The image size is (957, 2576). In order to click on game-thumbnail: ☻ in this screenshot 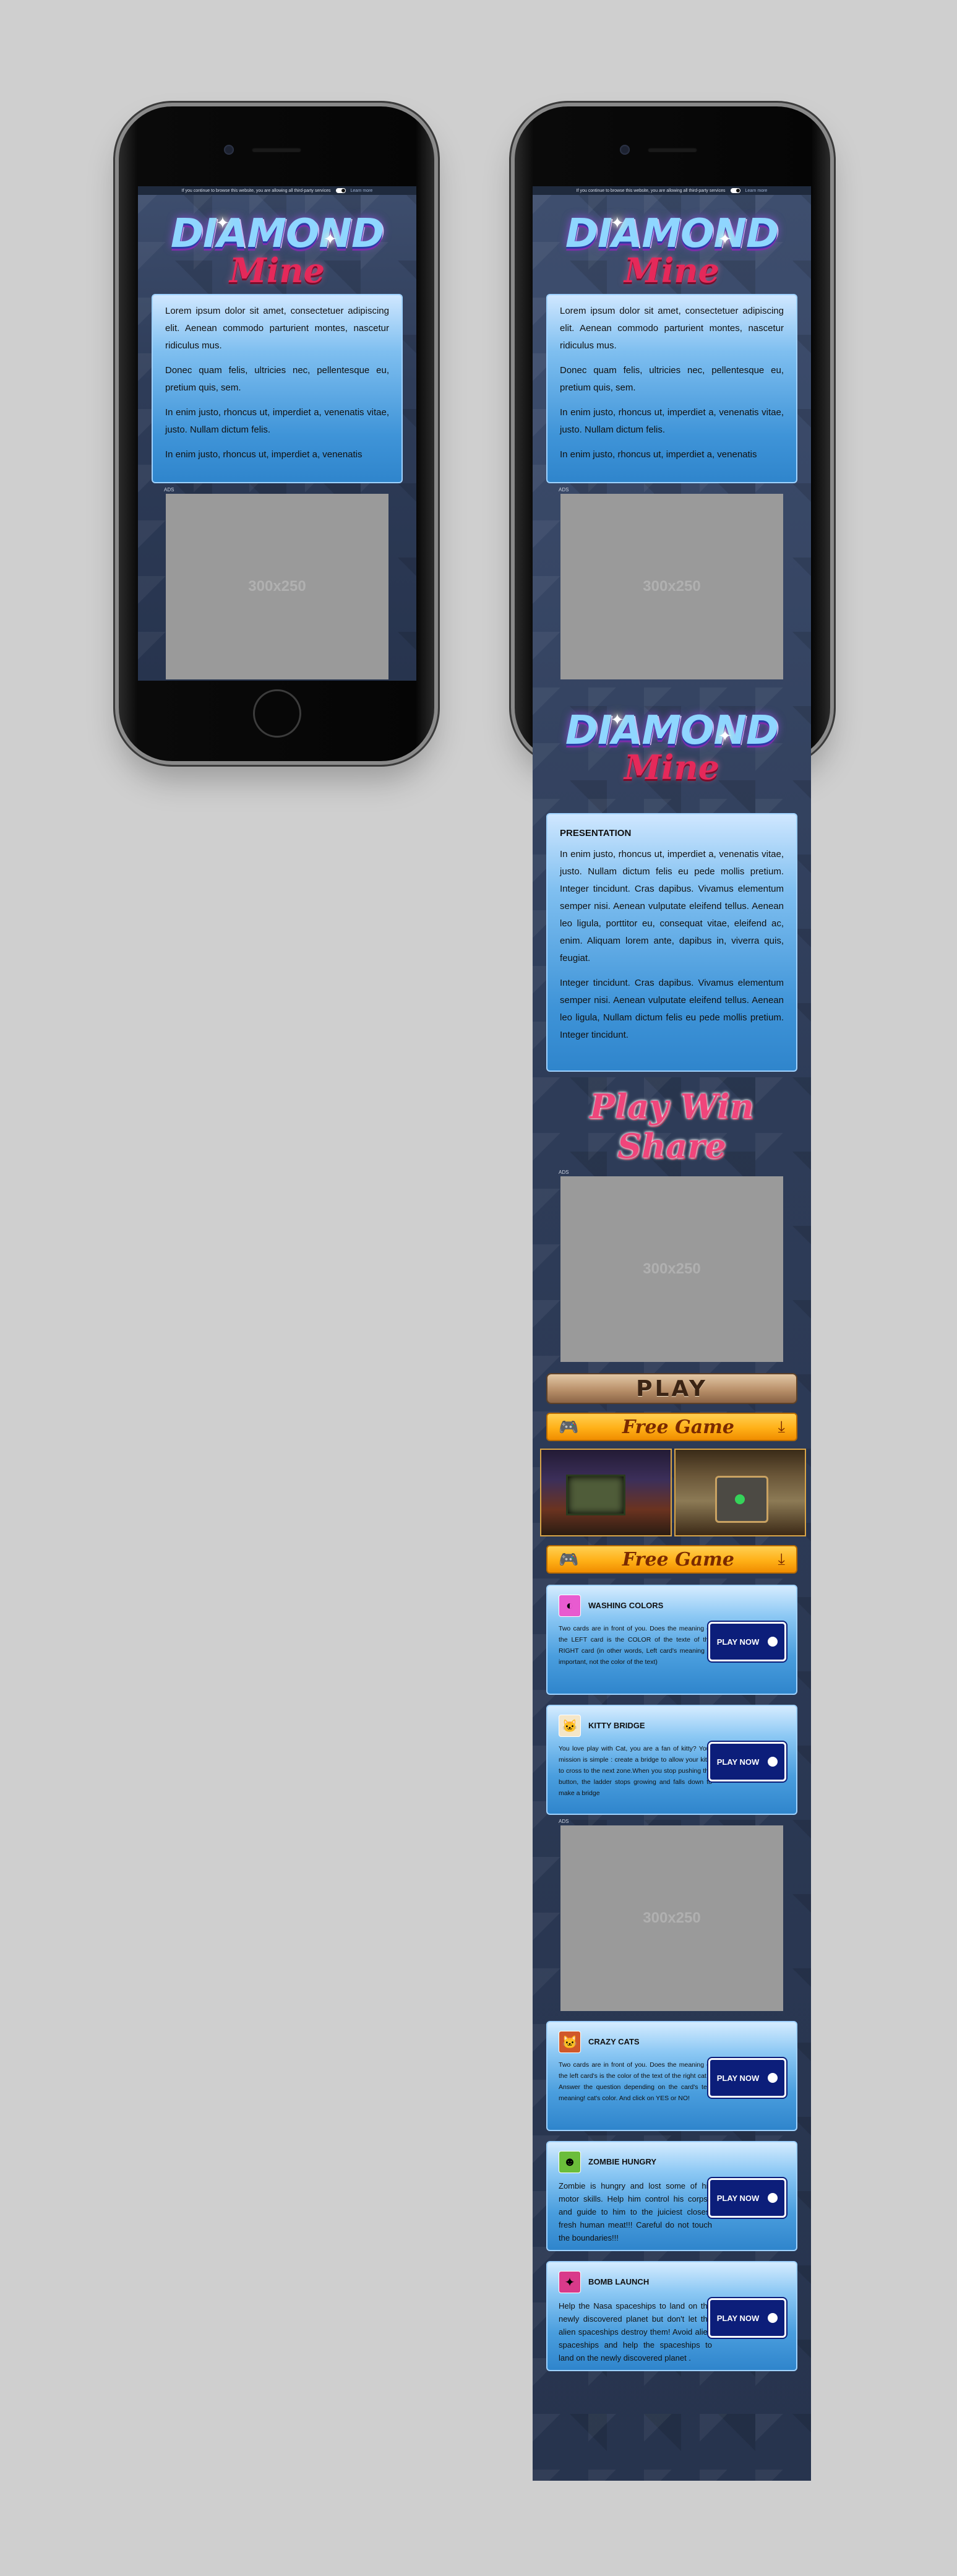, I will do `click(570, 2162)`.